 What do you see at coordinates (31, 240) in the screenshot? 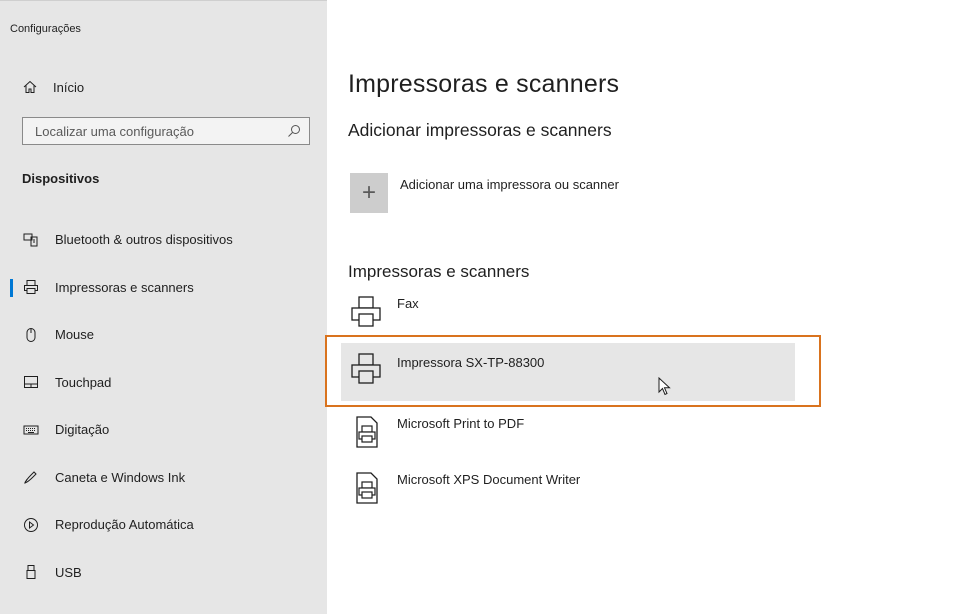
I see `bluetooth-devices-icon` at bounding box center [31, 240].